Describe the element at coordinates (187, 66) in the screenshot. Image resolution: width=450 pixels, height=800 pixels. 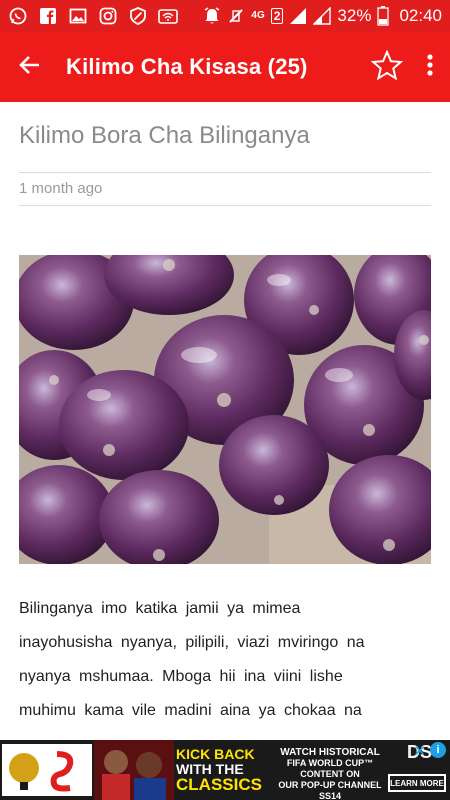
I see `app-title: Kilimo Cha Kisasa (25)` at that location.